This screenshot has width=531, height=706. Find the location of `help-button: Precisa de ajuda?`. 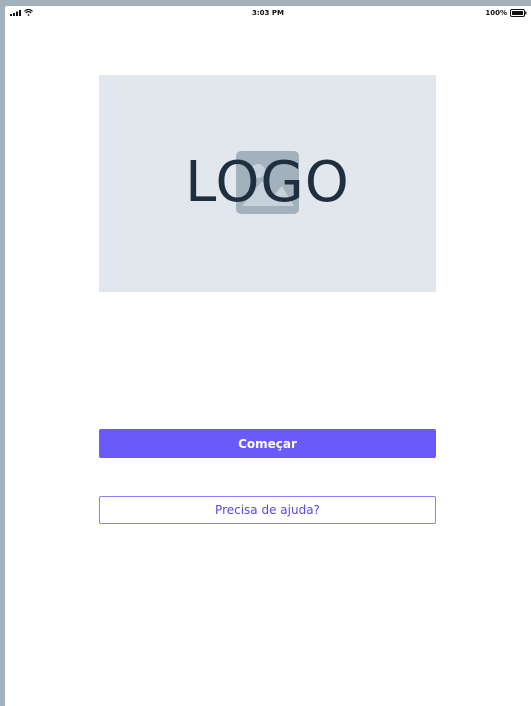

help-button: Precisa de ajuda? is located at coordinates (267, 510).